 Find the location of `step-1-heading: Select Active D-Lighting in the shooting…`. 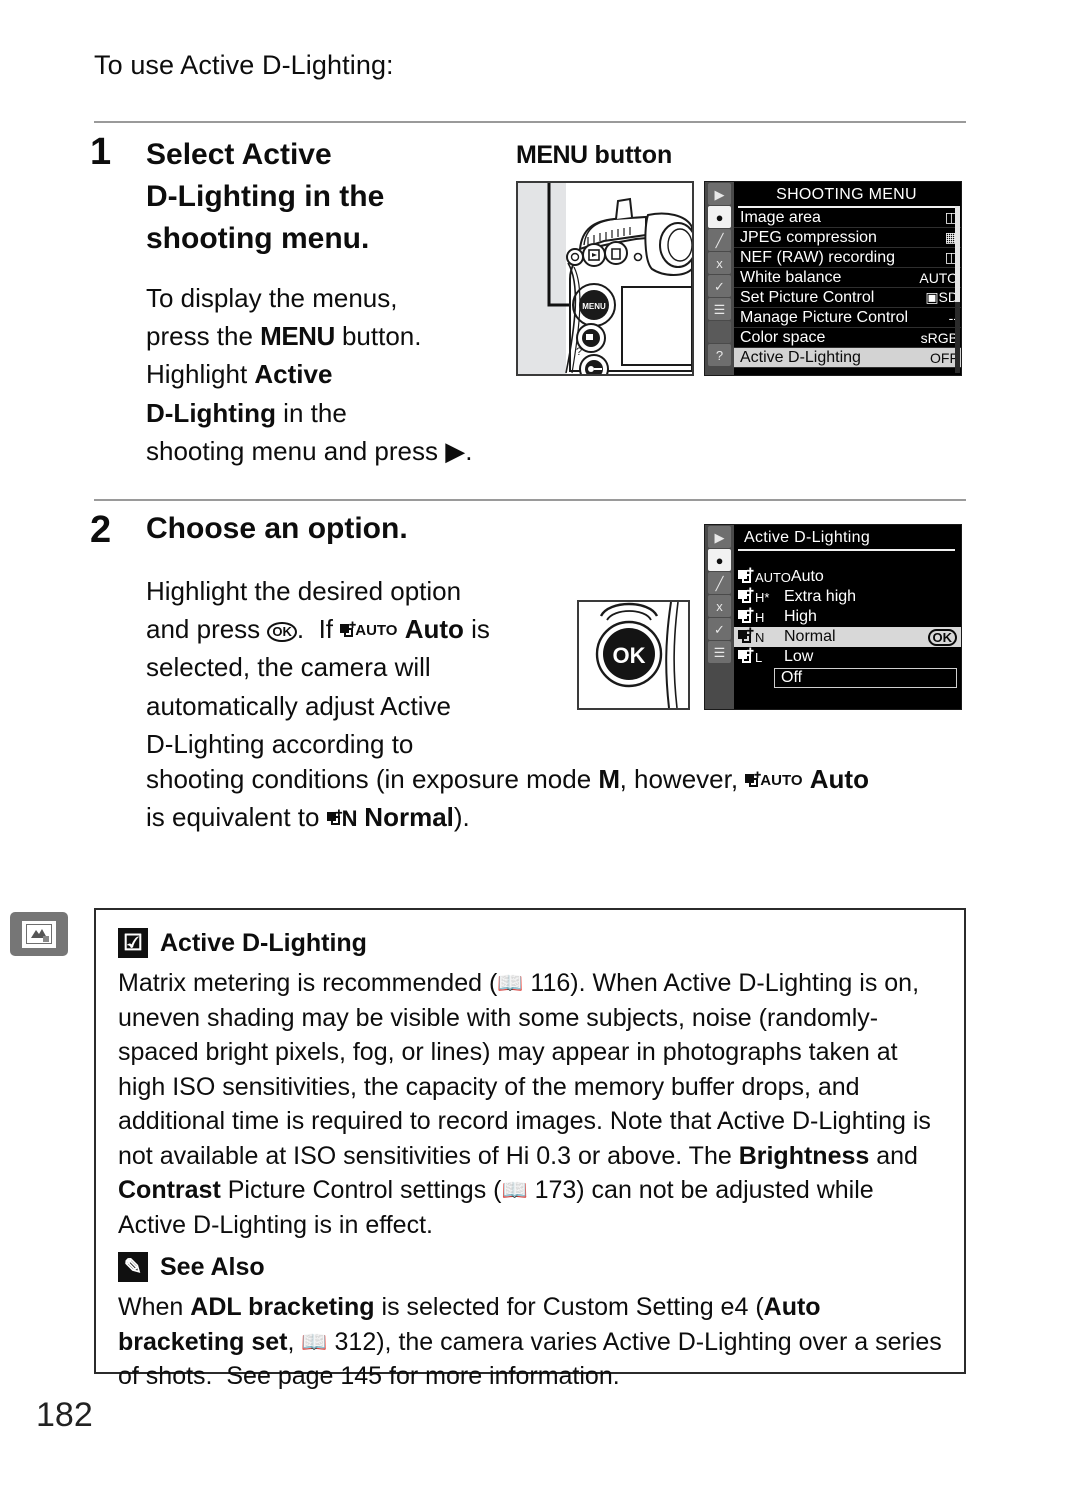

step-1-heading: Select Active D-Lighting in the shooting… is located at coordinates (265, 196).